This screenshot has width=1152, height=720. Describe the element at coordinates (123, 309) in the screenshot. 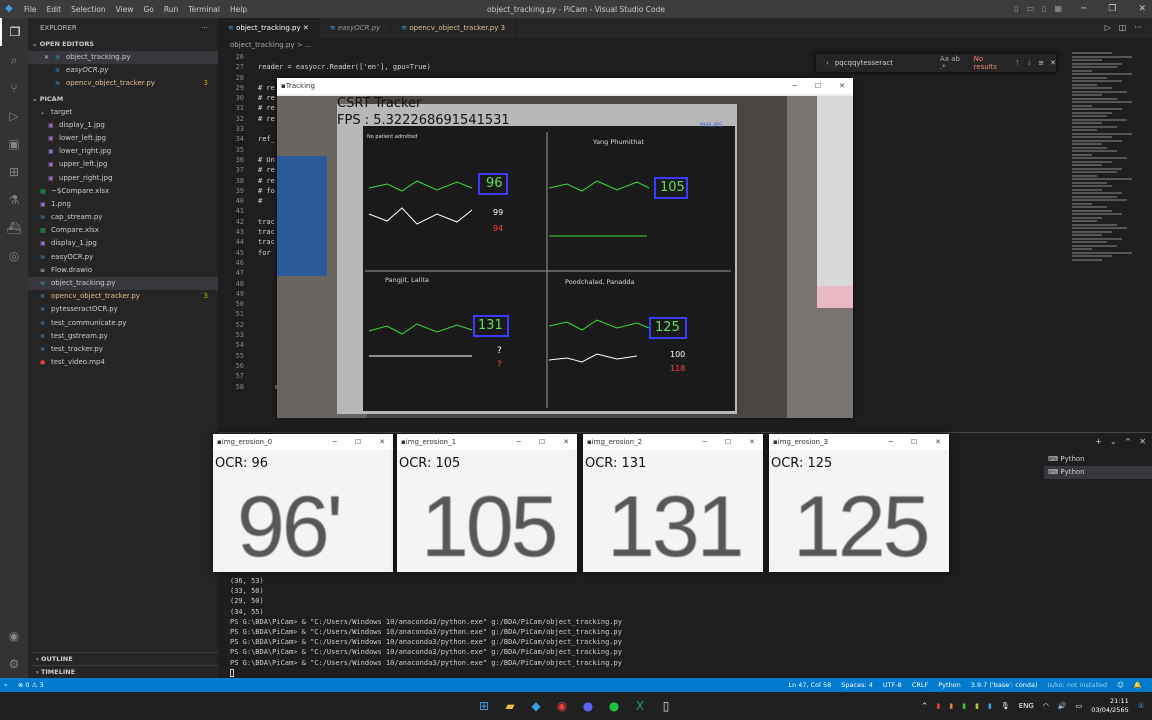

I see `file-item: ≋ pytesseractOCR.py` at that location.